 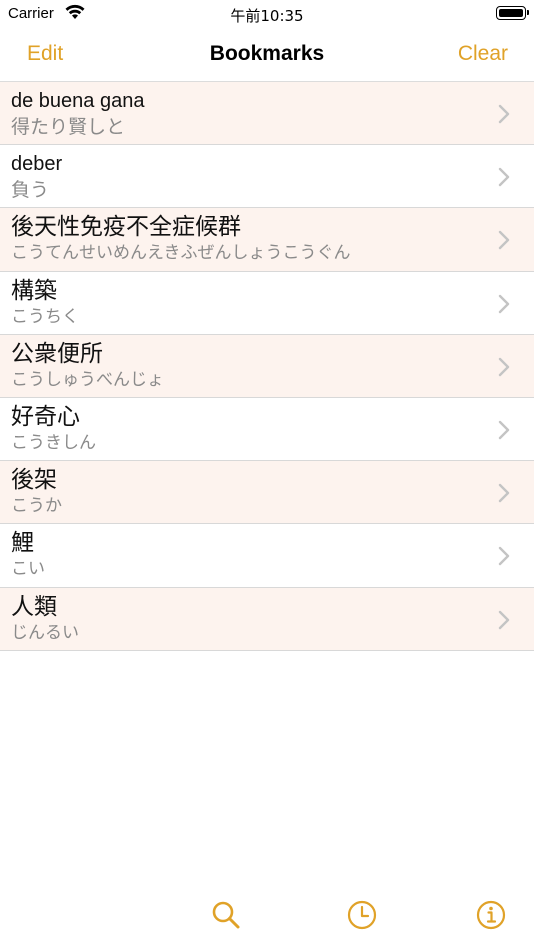 I want to click on bookmark-word: 構築, so click(x=34, y=290).